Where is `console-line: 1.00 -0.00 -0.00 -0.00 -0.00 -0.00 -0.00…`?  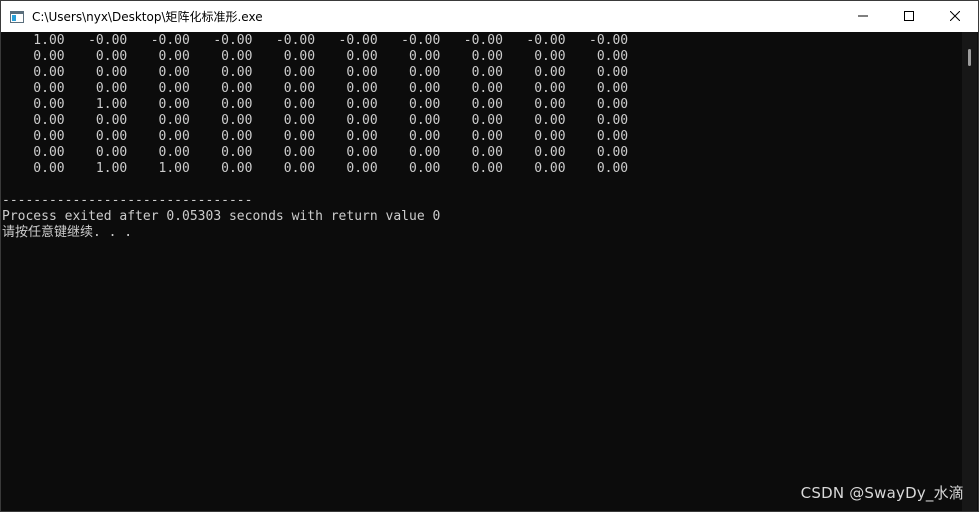
console-line: 1.00 -0.00 -0.00 -0.00 -0.00 -0.00 -0.00… is located at coordinates (315, 40).